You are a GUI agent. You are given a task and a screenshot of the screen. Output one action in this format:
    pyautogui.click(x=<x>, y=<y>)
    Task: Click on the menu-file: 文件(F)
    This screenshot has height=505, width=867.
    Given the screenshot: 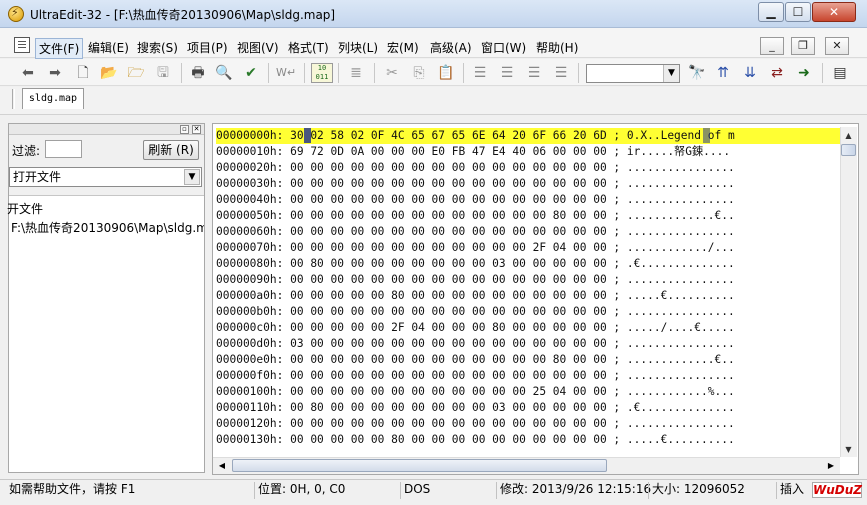 What is the action you would take?
    pyautogui.click(x=59, y=48)
    